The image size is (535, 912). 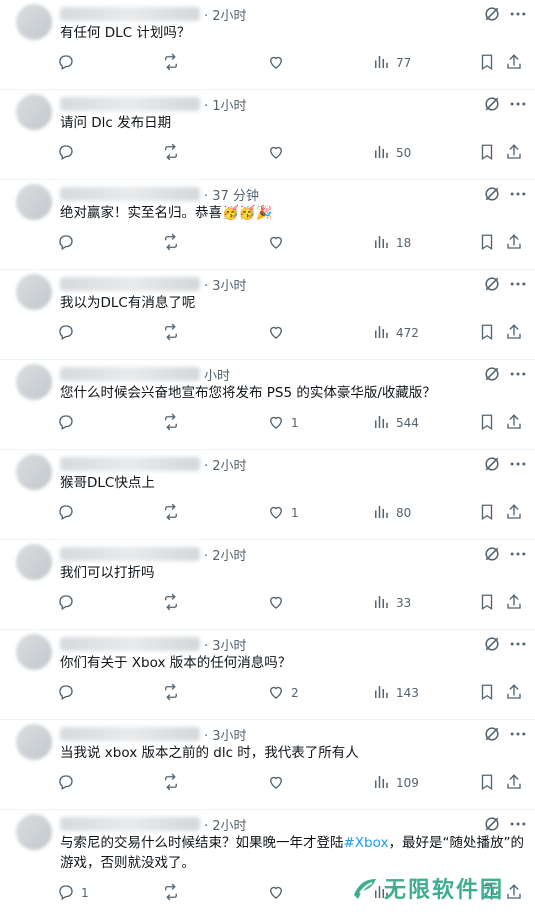 What do you see at coordinates (283, 693) in the screenshot?
I see `like-button: 2` at bounding box center [283, 693].